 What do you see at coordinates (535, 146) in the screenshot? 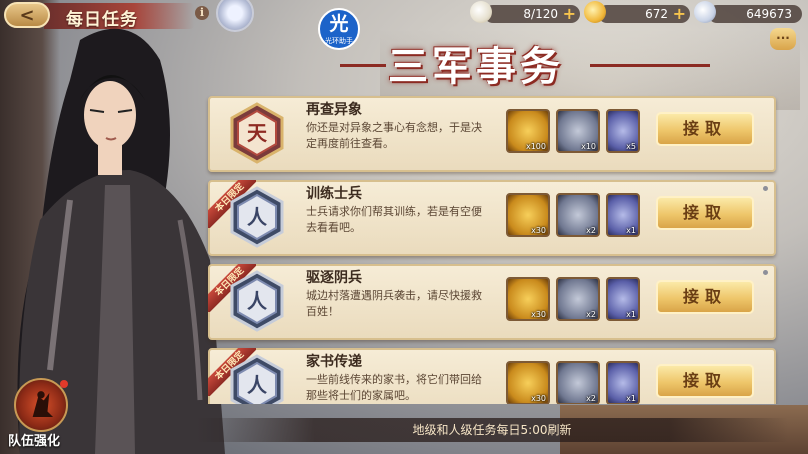
I see `reward-quantity: x100` at bounding box center [535, 146].